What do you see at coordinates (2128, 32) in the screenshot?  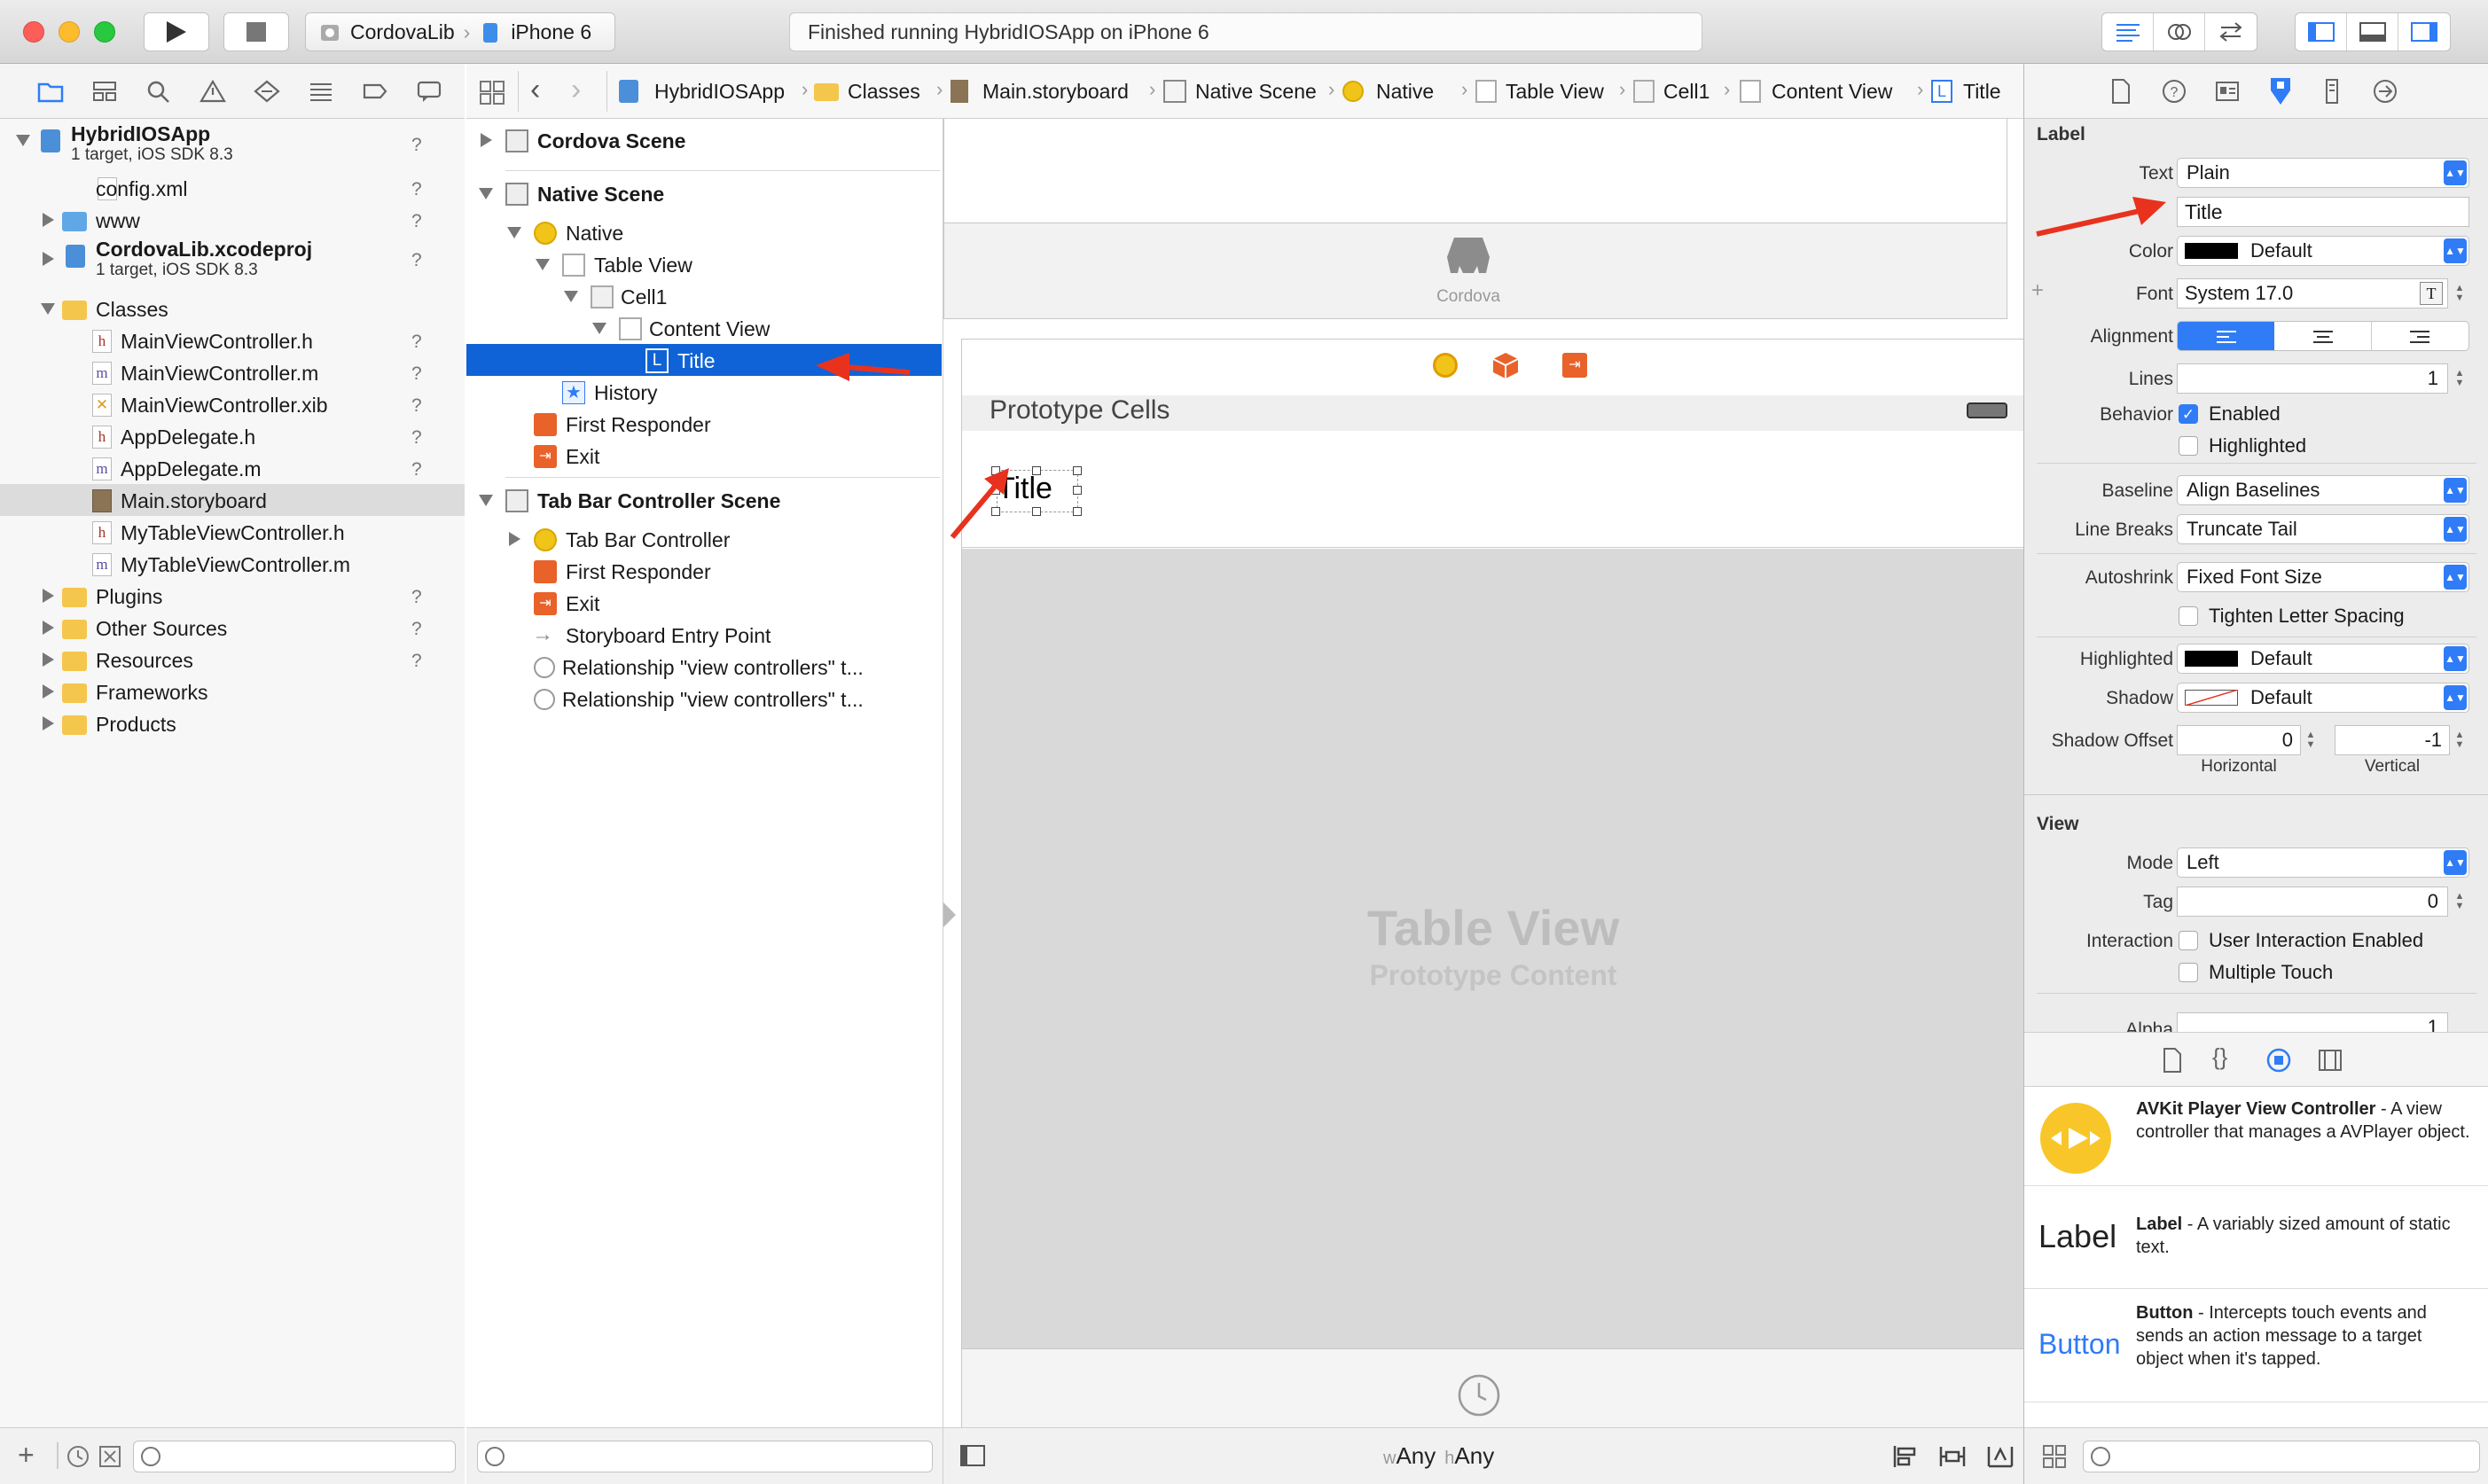 I see `standard-editor-button` at bounding box center [2128, 32].